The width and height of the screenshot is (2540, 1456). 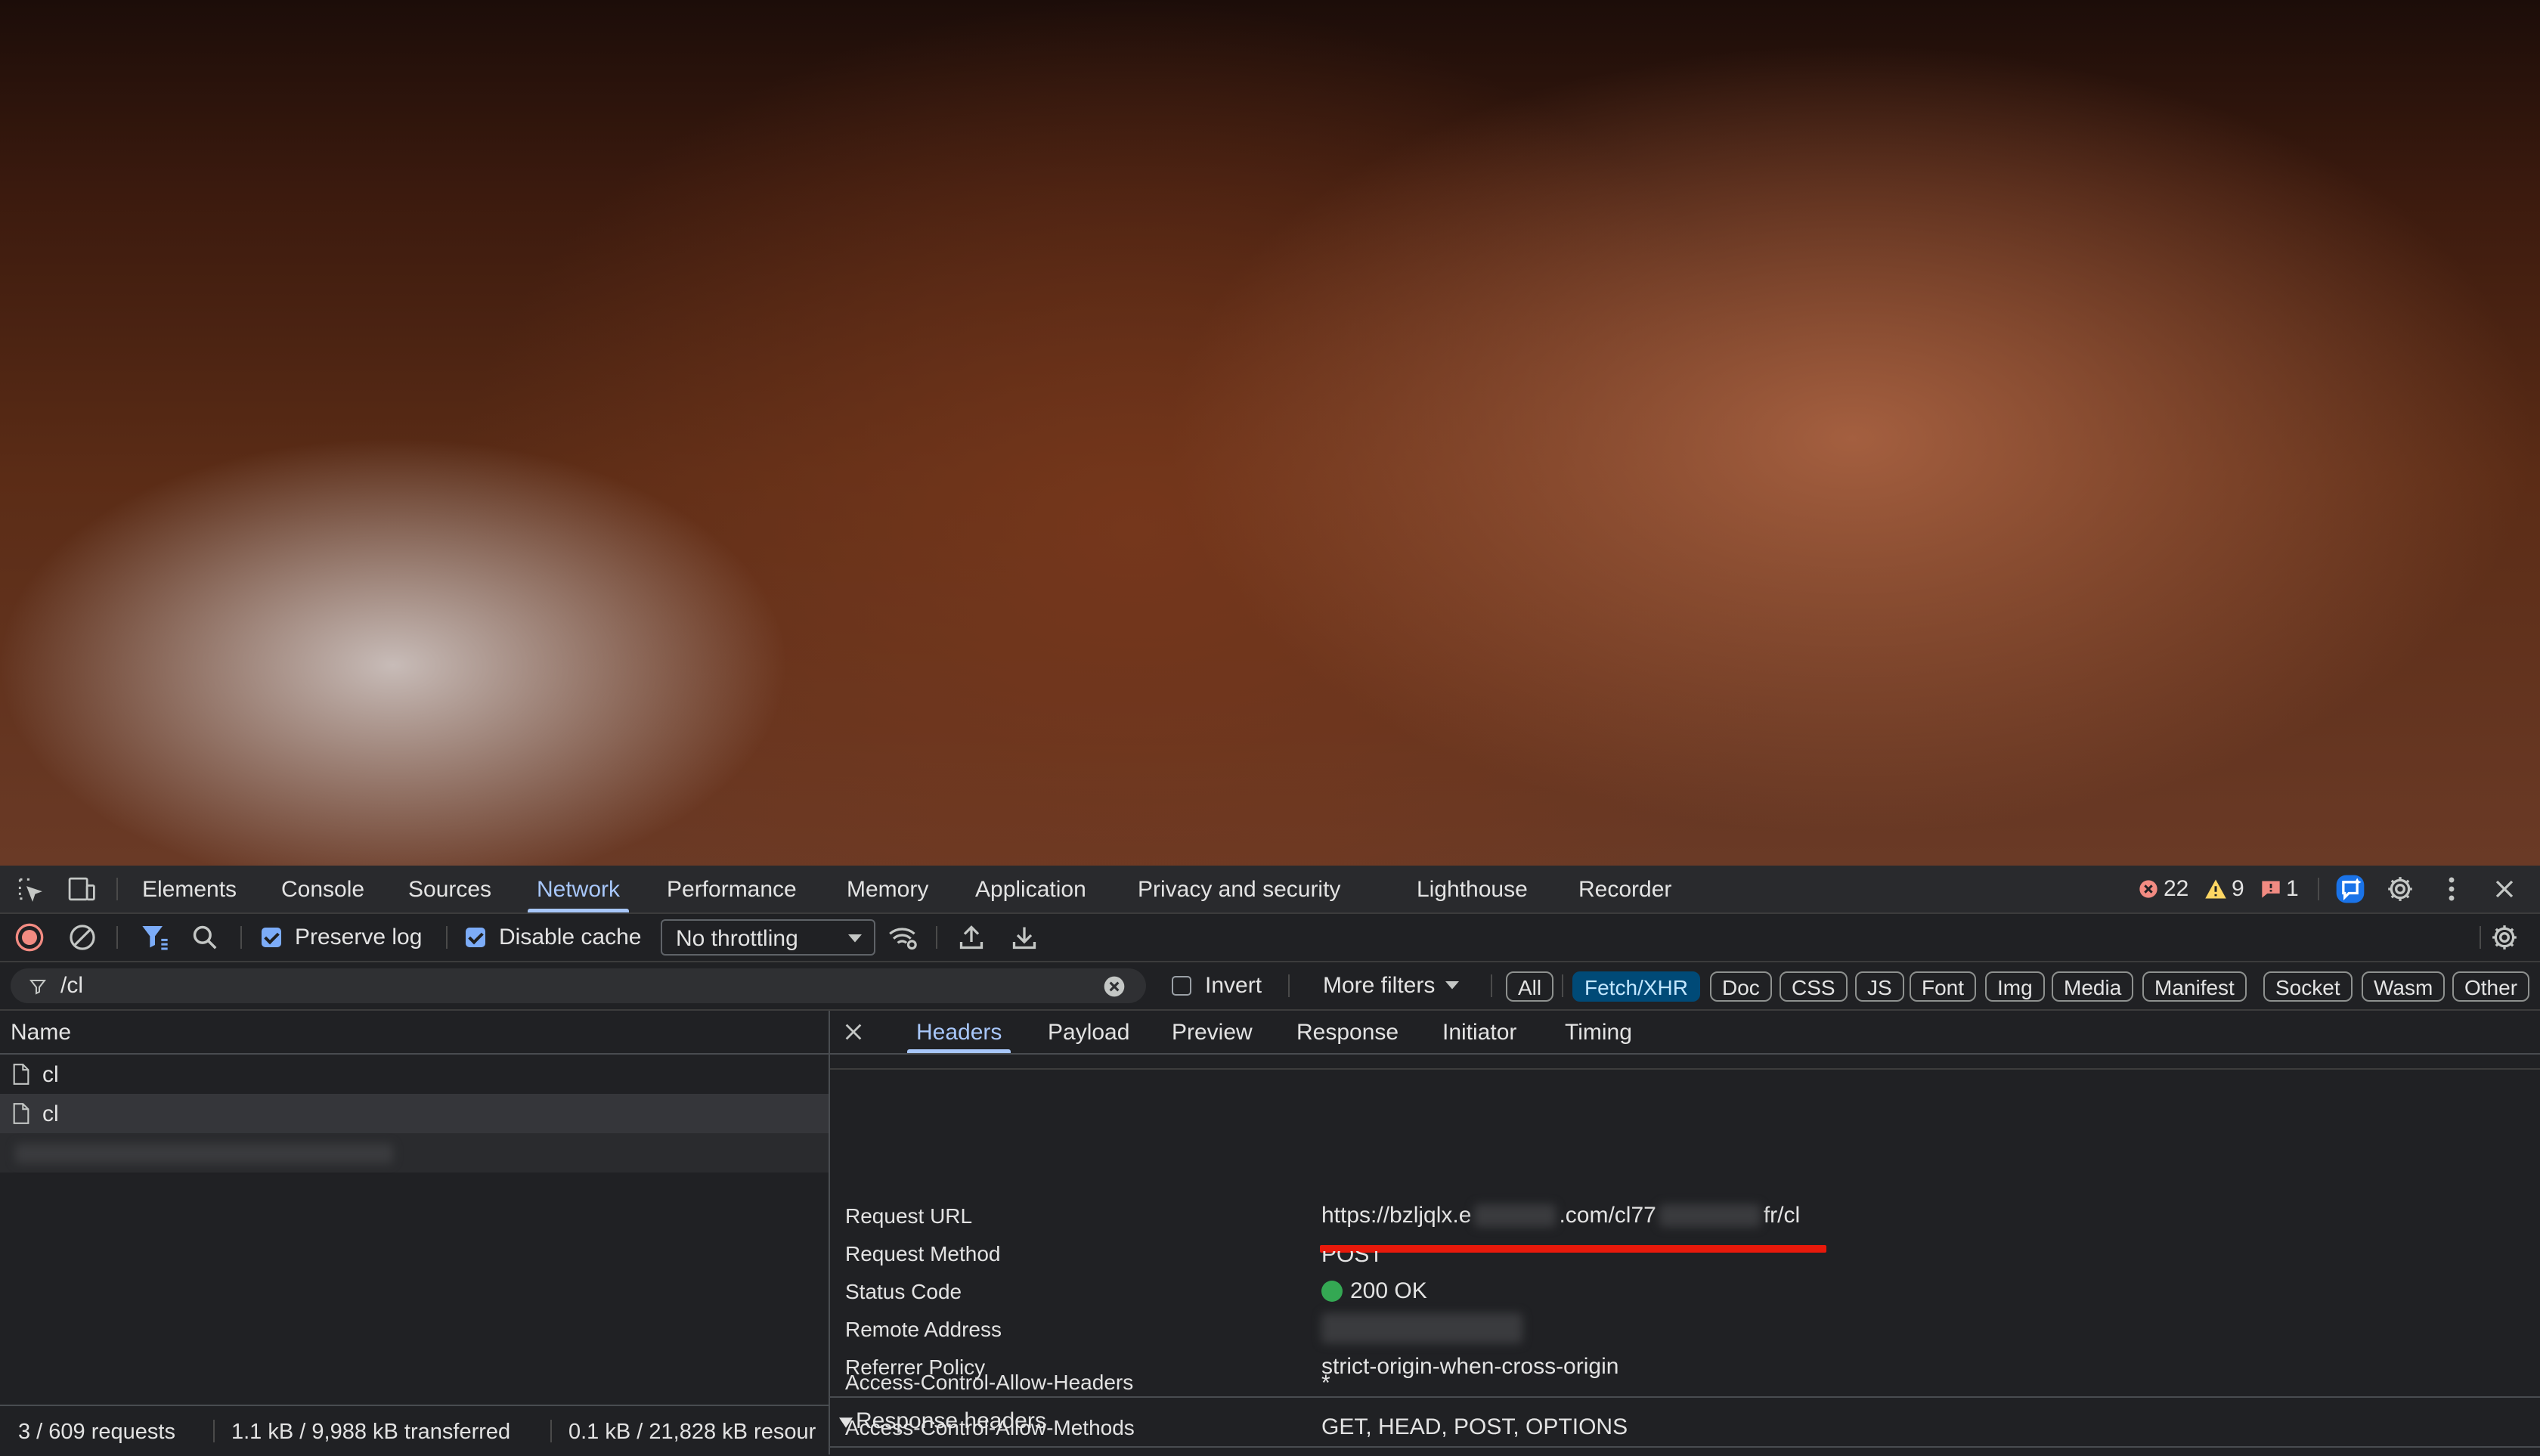 What do you see at coordinates (1030, 889) in the screenshot?
I see `tab-application: Application` at bounding box center [1030, 889].